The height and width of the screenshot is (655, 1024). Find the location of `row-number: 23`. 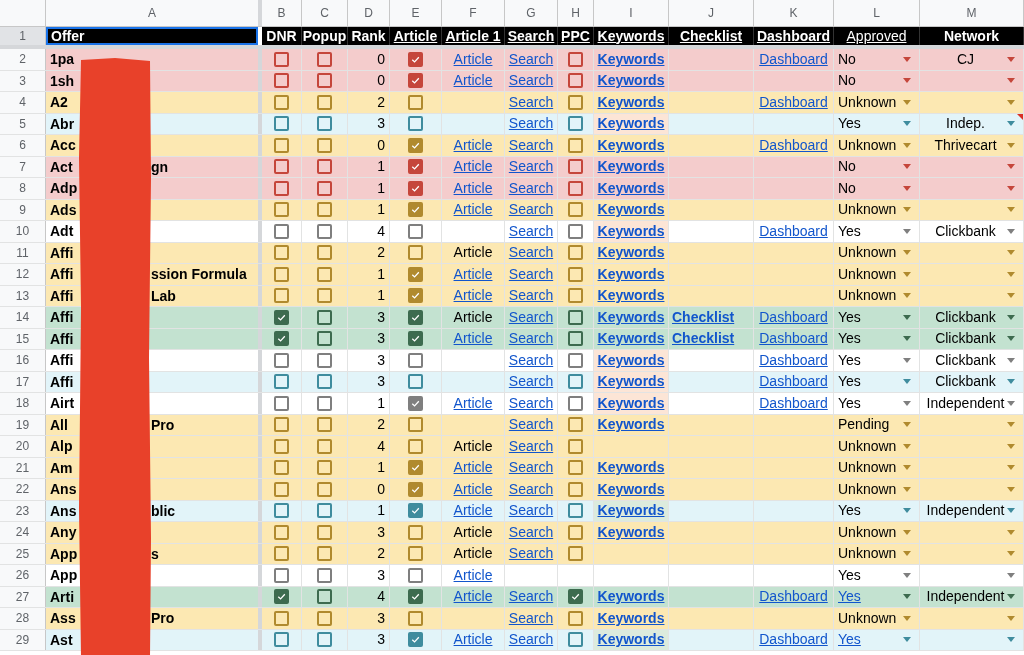

row-number: 23 is located at coordinates (23, 510).